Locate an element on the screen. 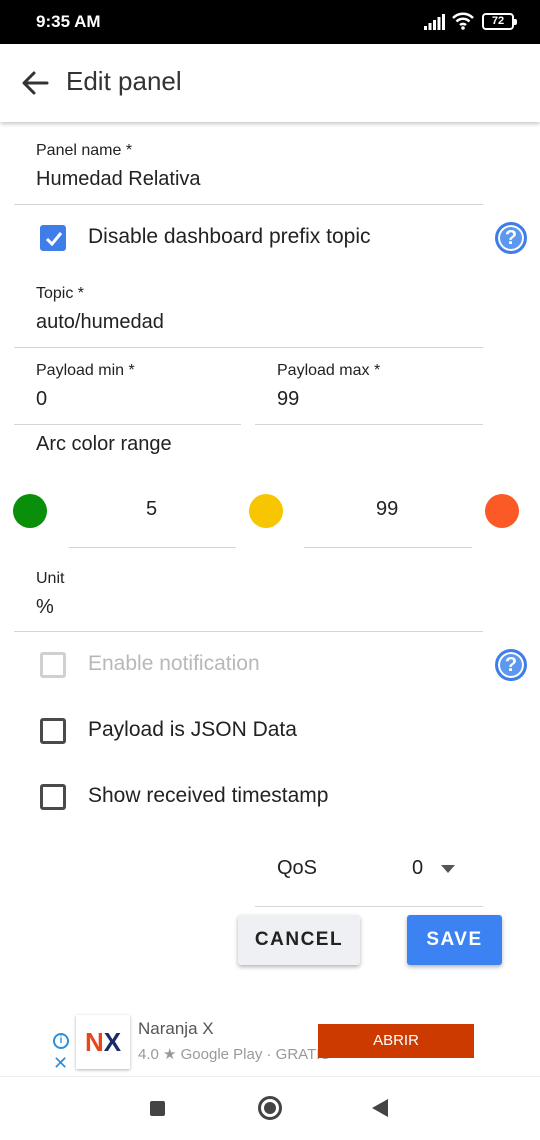 The image size is (540, 1140). status-time: 9:35 AM is located at coordinates (68, 21).